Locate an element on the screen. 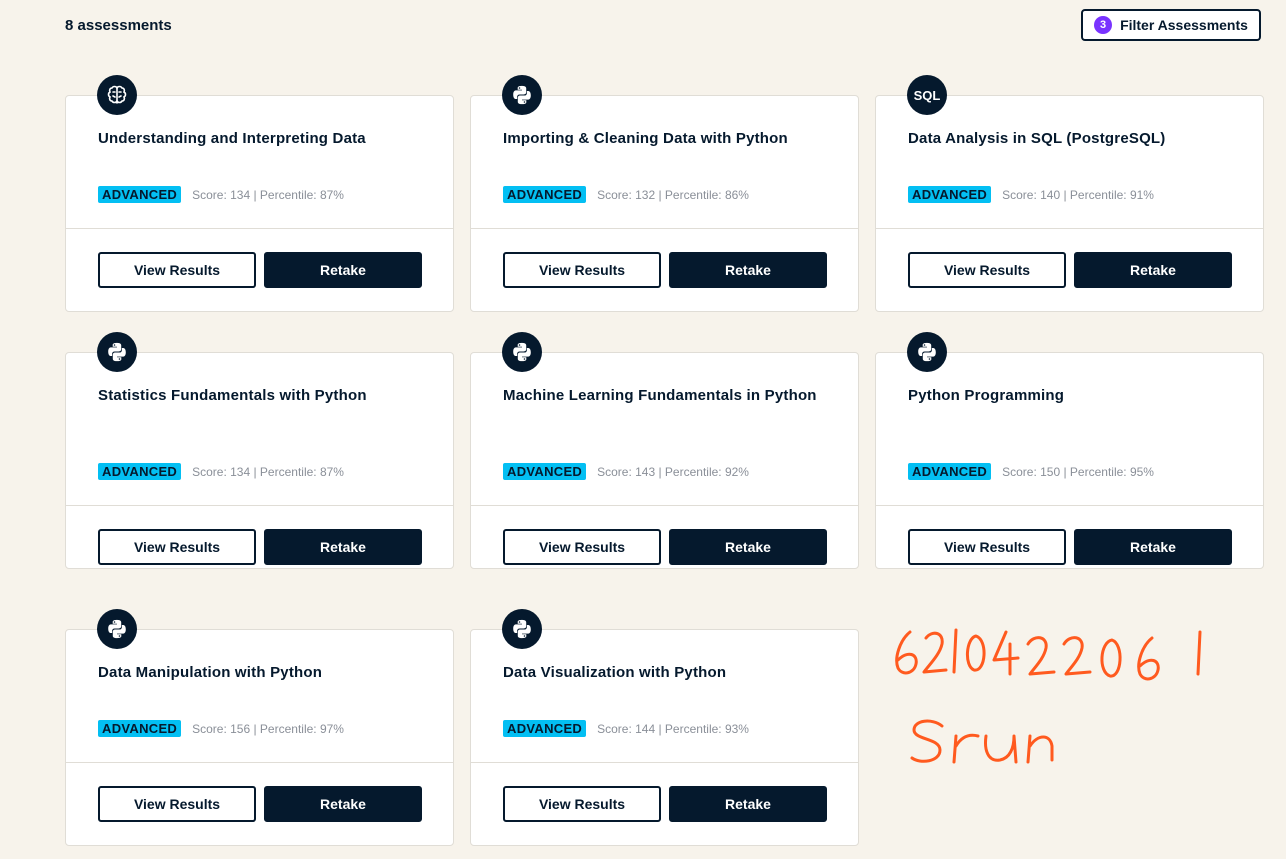 The height and width of the screenshot is (859, 1286). level-row: ADVANCED Score: 156 | Percentile: 97% is located at coordinates (221, 728).